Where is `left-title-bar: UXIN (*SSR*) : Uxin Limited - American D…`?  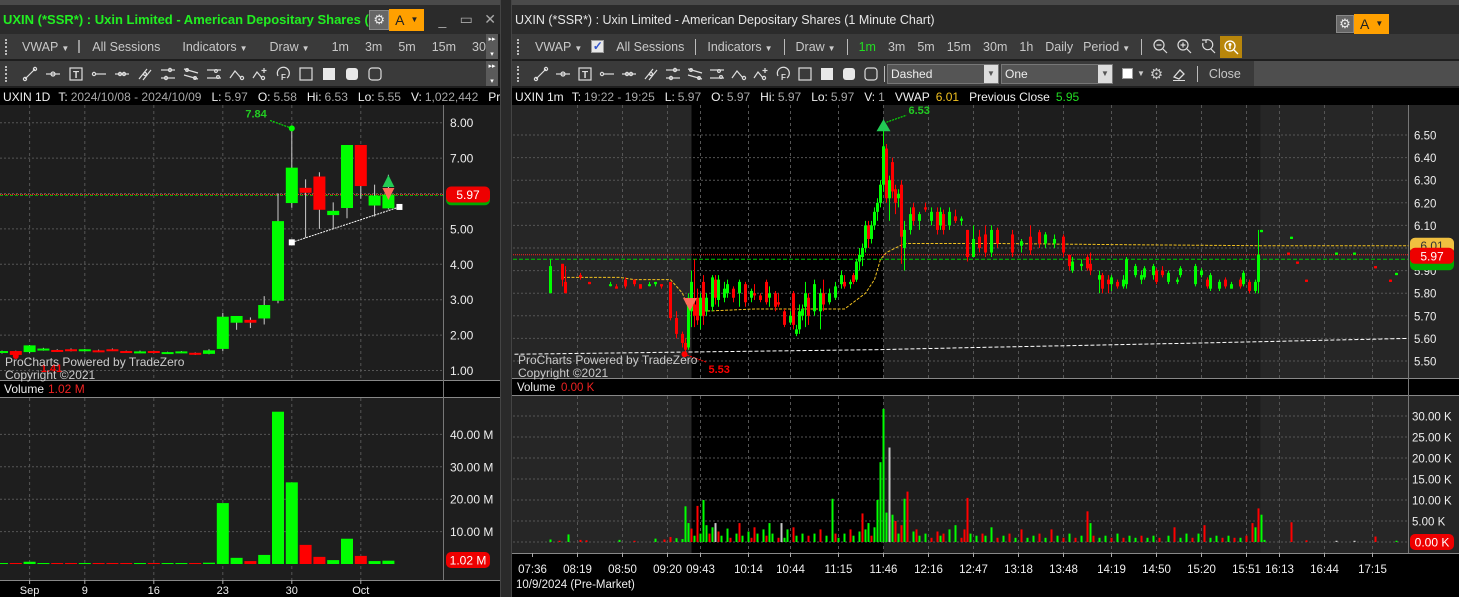 left-title-bar: UXIN (*SSR*) : Uxin Limited - American D… is located at coordinates (250, 19).